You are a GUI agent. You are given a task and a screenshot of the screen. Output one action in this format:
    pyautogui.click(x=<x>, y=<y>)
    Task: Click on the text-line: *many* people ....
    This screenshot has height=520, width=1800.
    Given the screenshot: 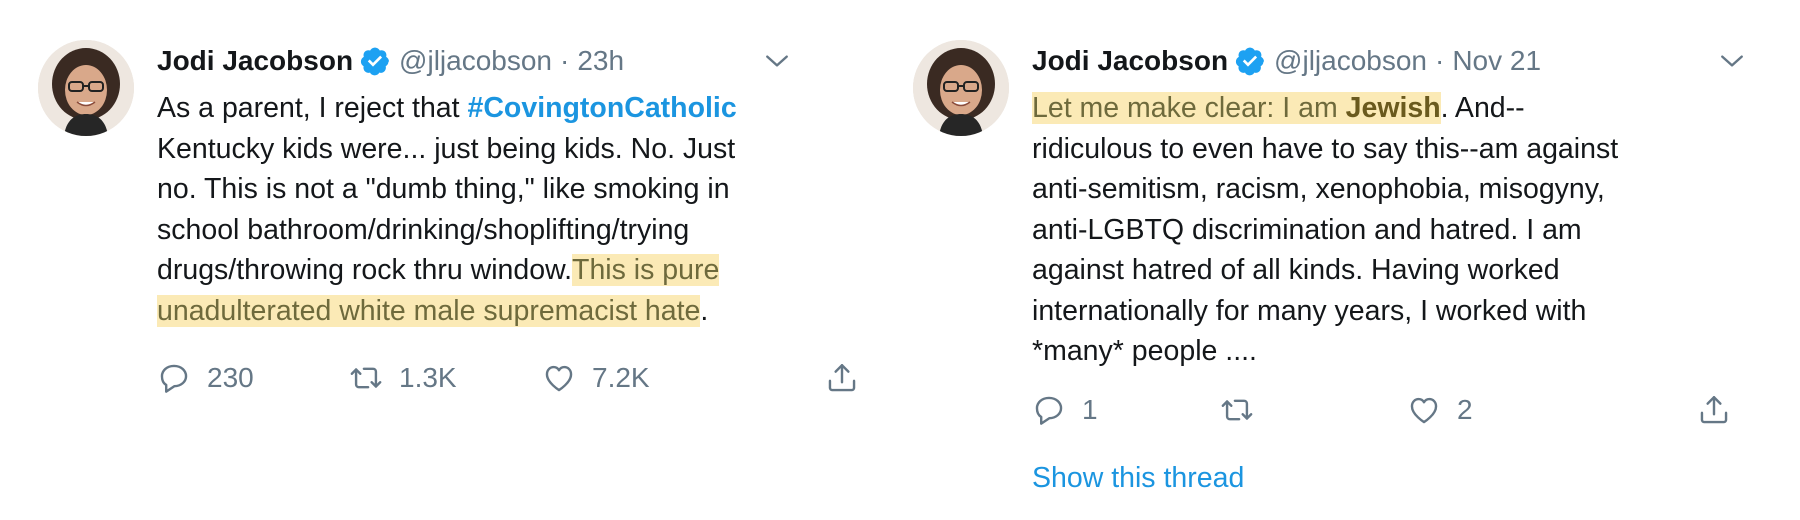 What is the action you would take?
    pyautogui.click(x=1144, y=351)
    